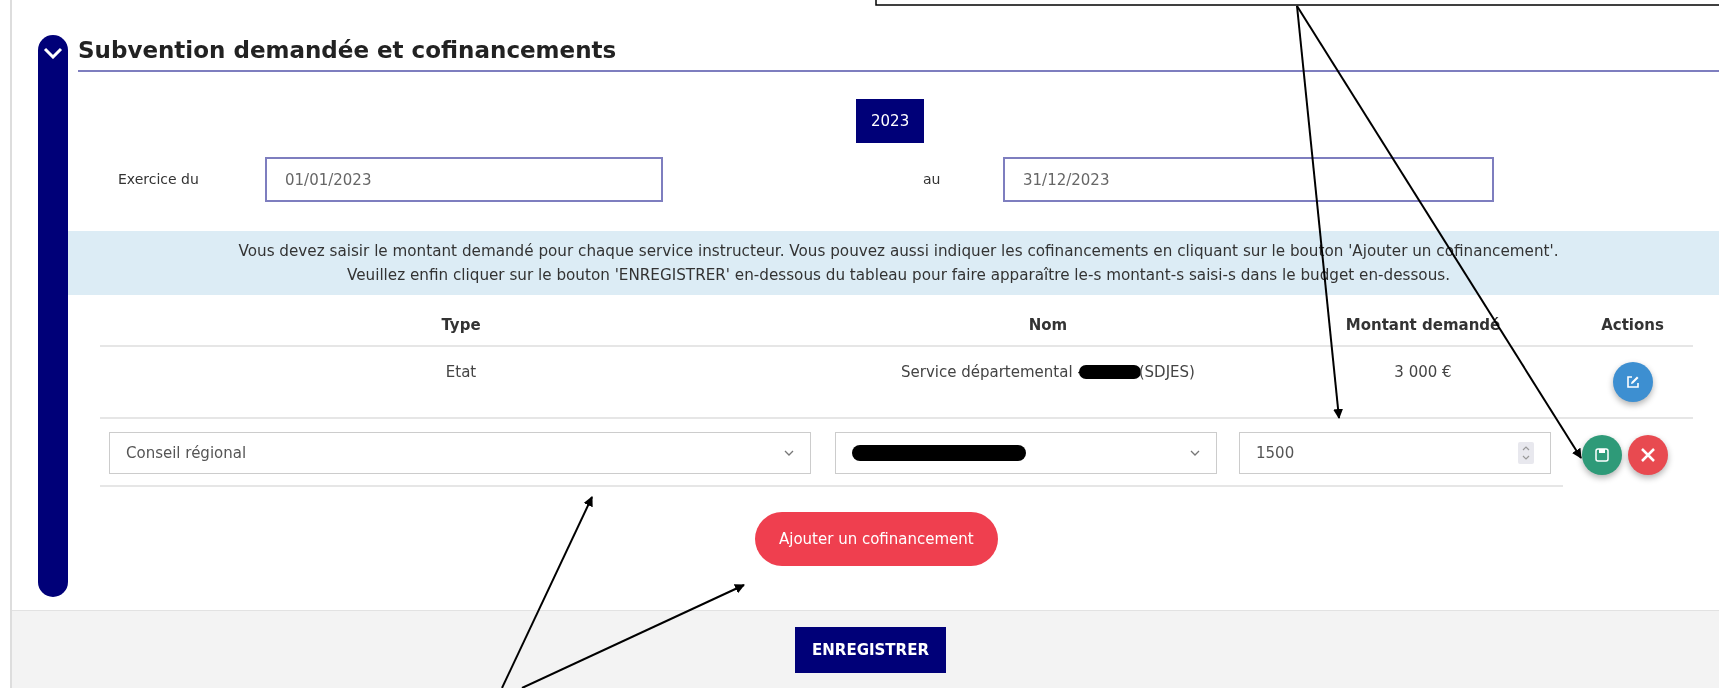 Image resolution: width=1719 pixels, height=688 pixels. Describe the element at coordinates (461, 372) in the screenshot. I see `table-cell-text: Etat` at that location.